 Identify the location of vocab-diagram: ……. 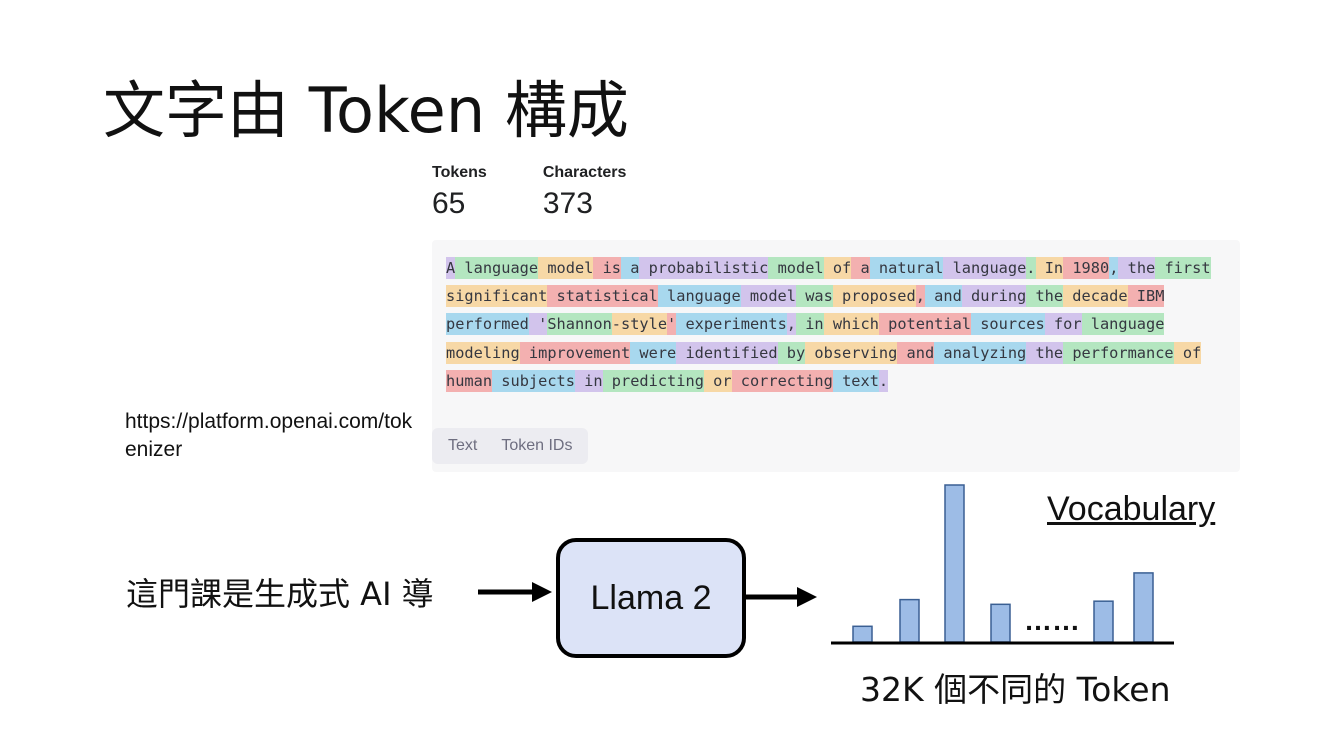
(826, 564).